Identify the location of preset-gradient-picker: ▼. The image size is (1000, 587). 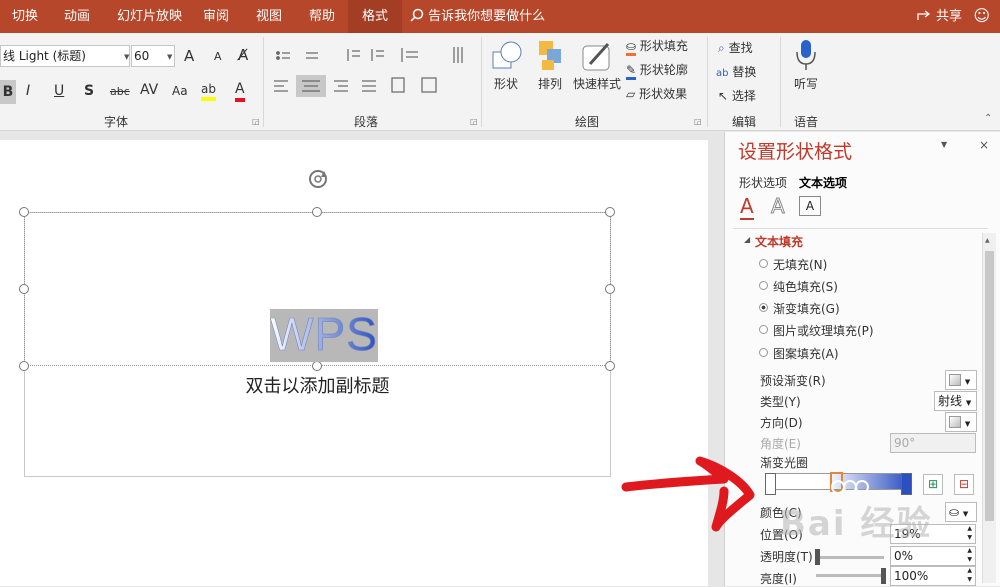
(961, 380).